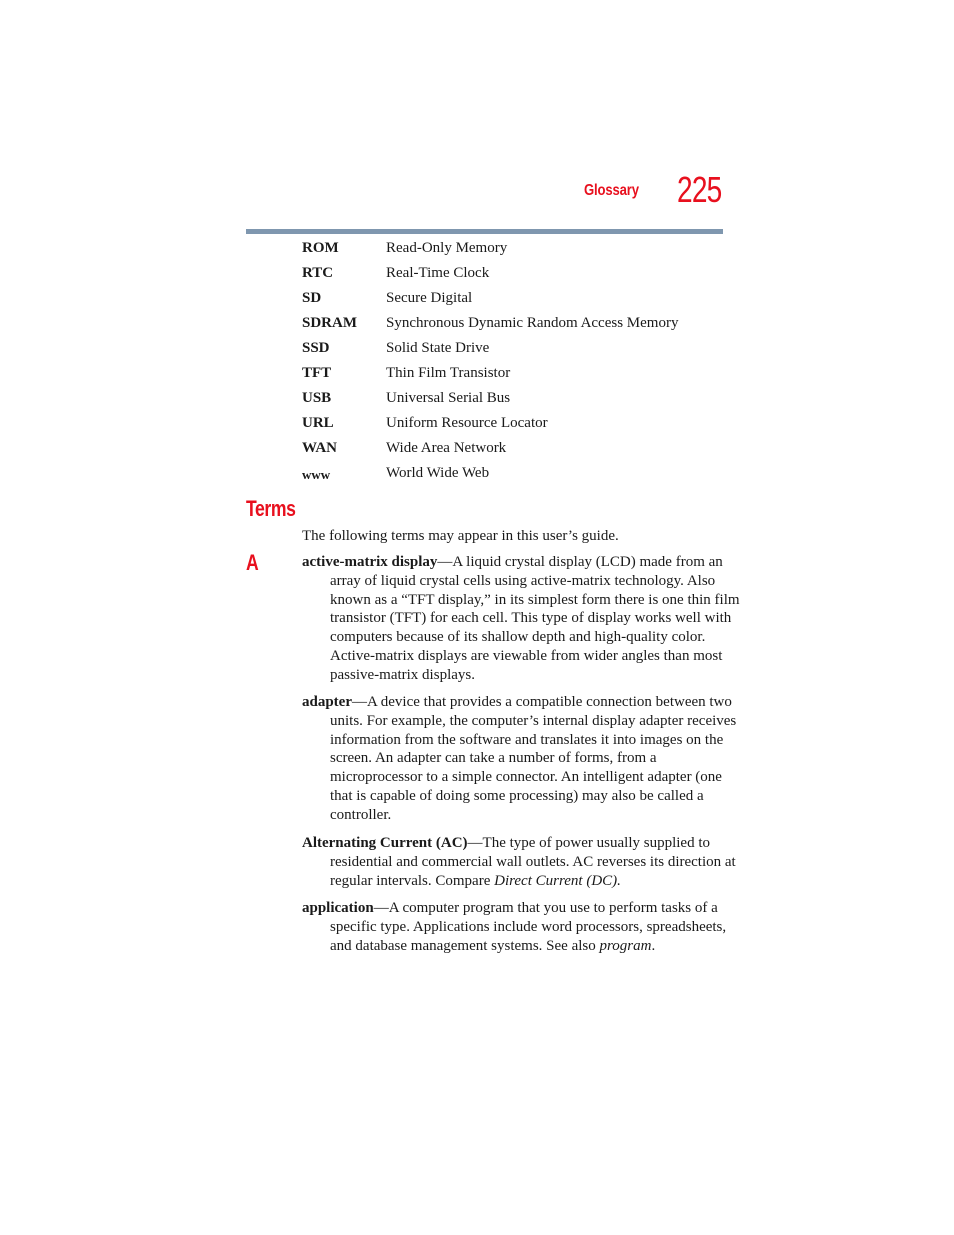  What do you see at coordinates (438, 273) in the screenshot?
I see `abbreviation-definition: Real-Time Clock` at bounding box center [438, 273].